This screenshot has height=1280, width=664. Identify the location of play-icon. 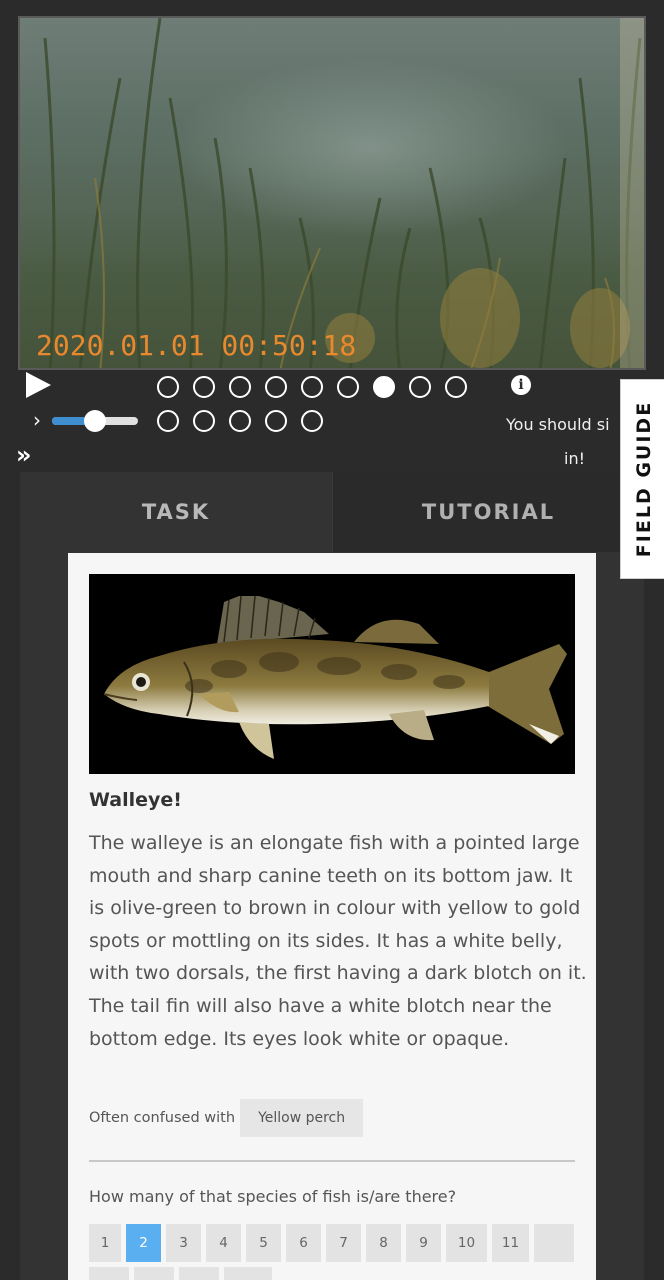
(38, 385).